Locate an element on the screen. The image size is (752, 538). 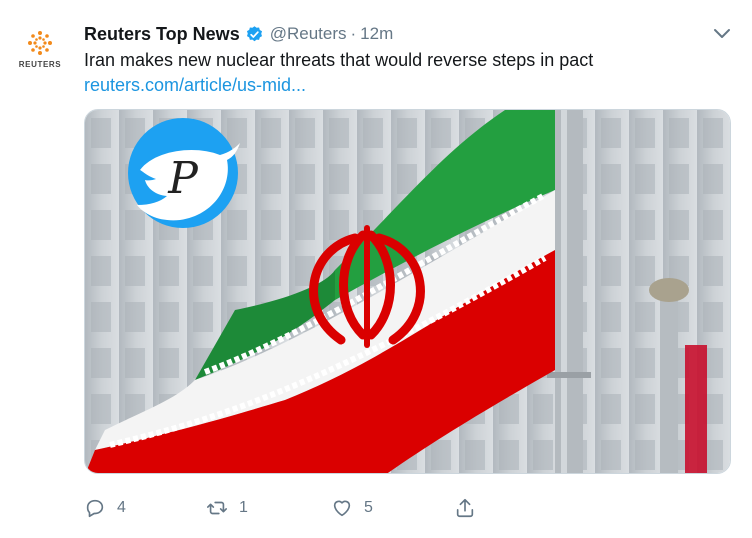
tweet-header: Reuters Top News @Reuters · 12m is located at coordinates (238, 34).